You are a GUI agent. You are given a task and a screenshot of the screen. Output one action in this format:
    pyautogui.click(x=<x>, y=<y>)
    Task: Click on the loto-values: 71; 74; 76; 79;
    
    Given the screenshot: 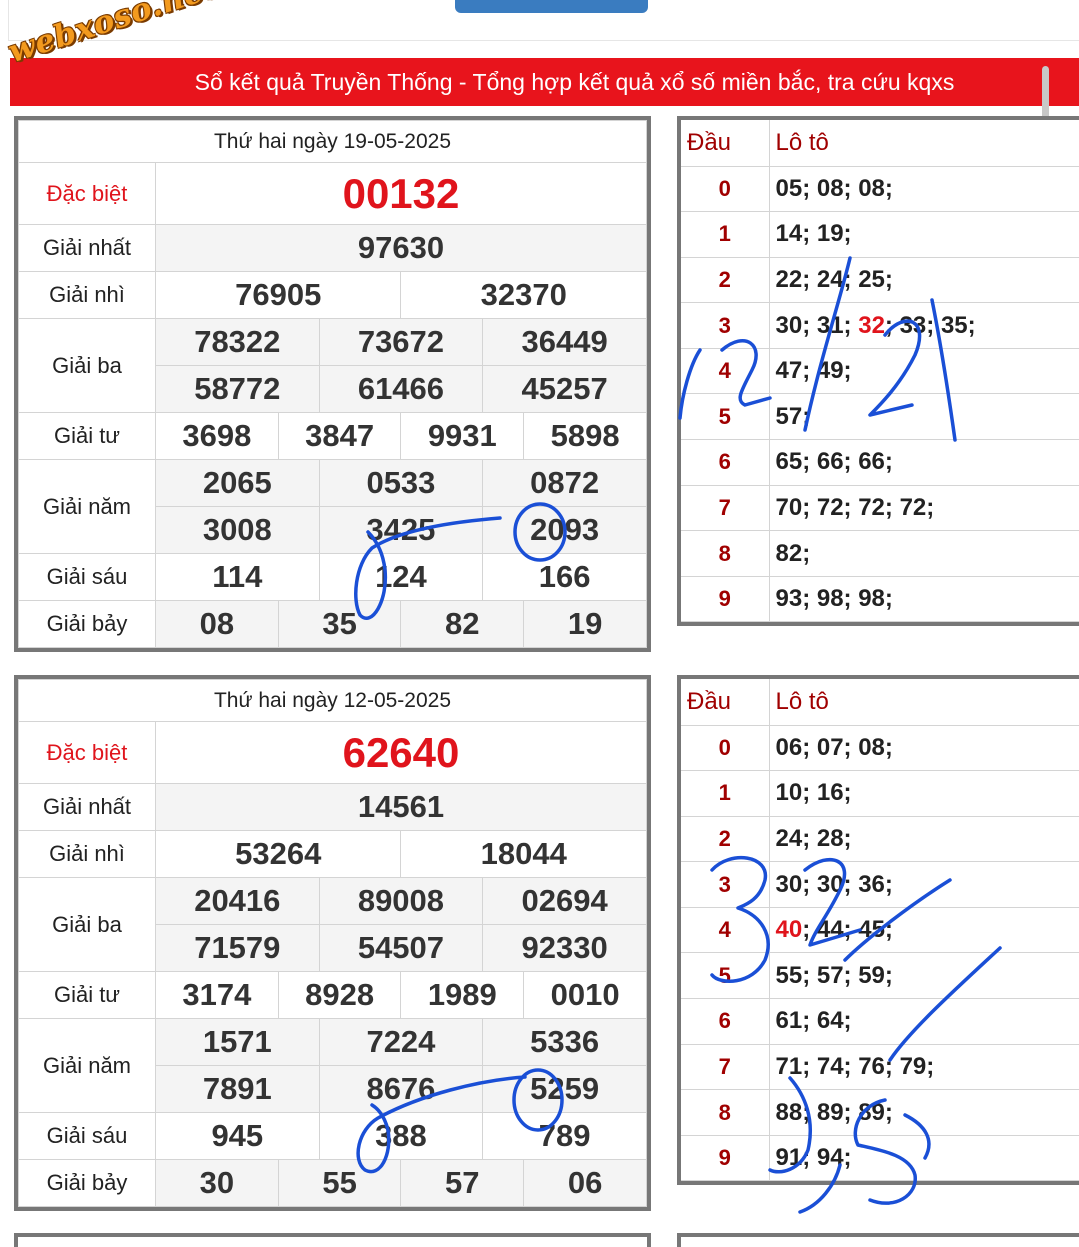 What is the action you would take?
    pyautogui.click(x=924, y=1067)
    